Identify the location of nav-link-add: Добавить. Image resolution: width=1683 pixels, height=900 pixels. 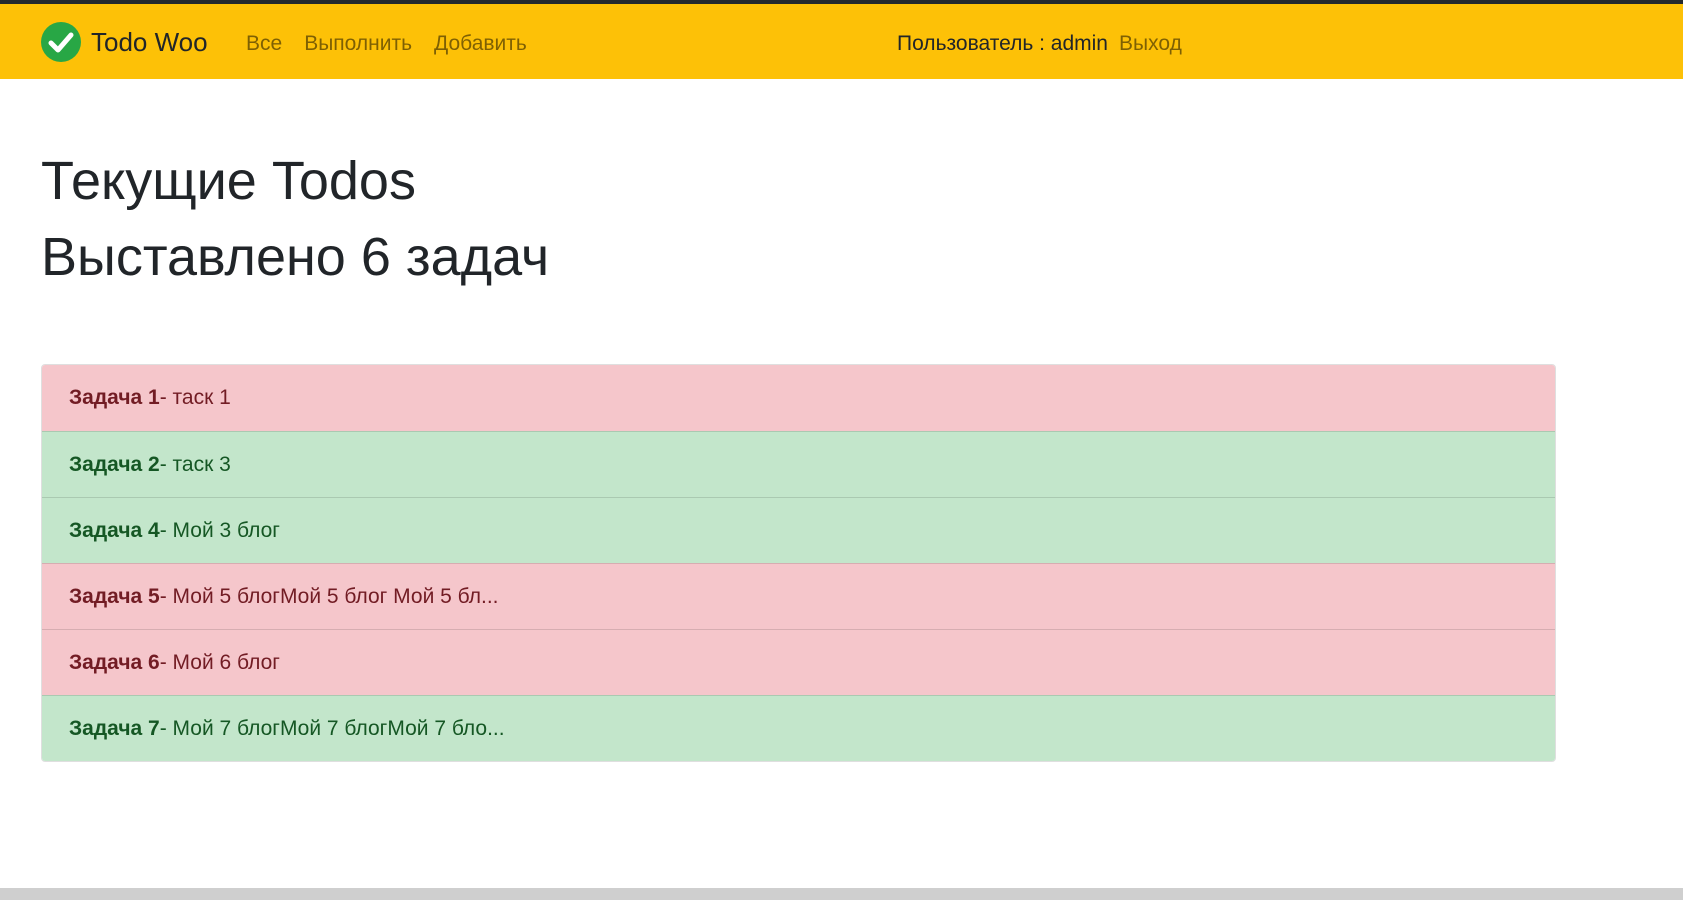
(480, 44).